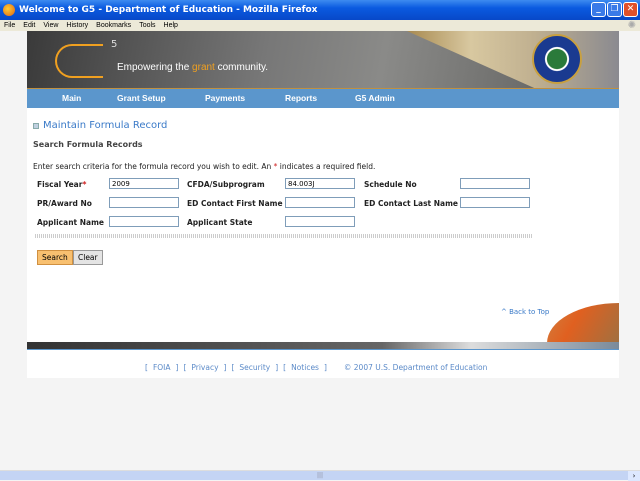  What do you see at coordinates (141, 98) in the screenshot?
I see `nav-grant-setup: Grant Setup` at bounding box center [141, 98].